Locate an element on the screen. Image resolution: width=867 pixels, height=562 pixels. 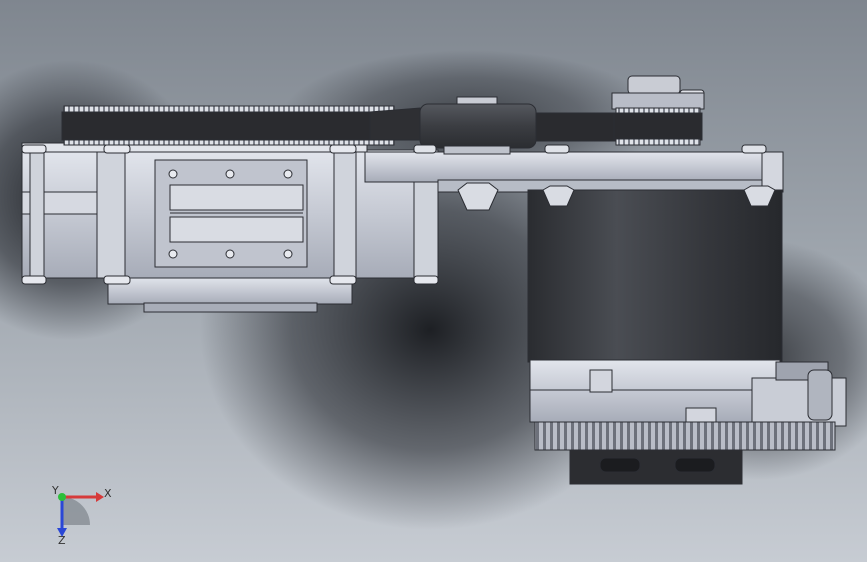
sprocket-body is located at coordinates (229, 126).